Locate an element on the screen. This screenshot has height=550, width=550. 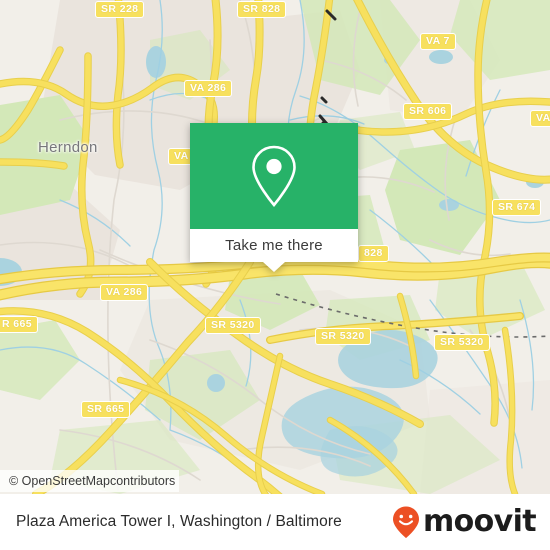
road-shield: SR 665 is located at coordinates (106, 409).